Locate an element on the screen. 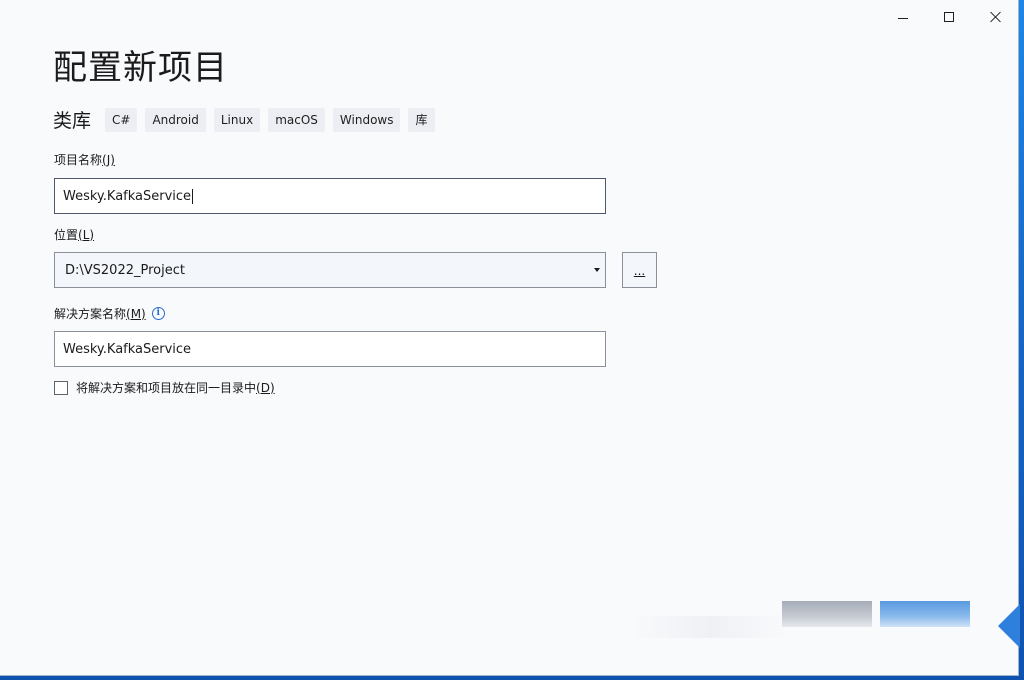 Image resolution: width=1024 pixels, height=680 pixels. project-name-label: 项目名称 (J) is located at coordinates (84, 159).